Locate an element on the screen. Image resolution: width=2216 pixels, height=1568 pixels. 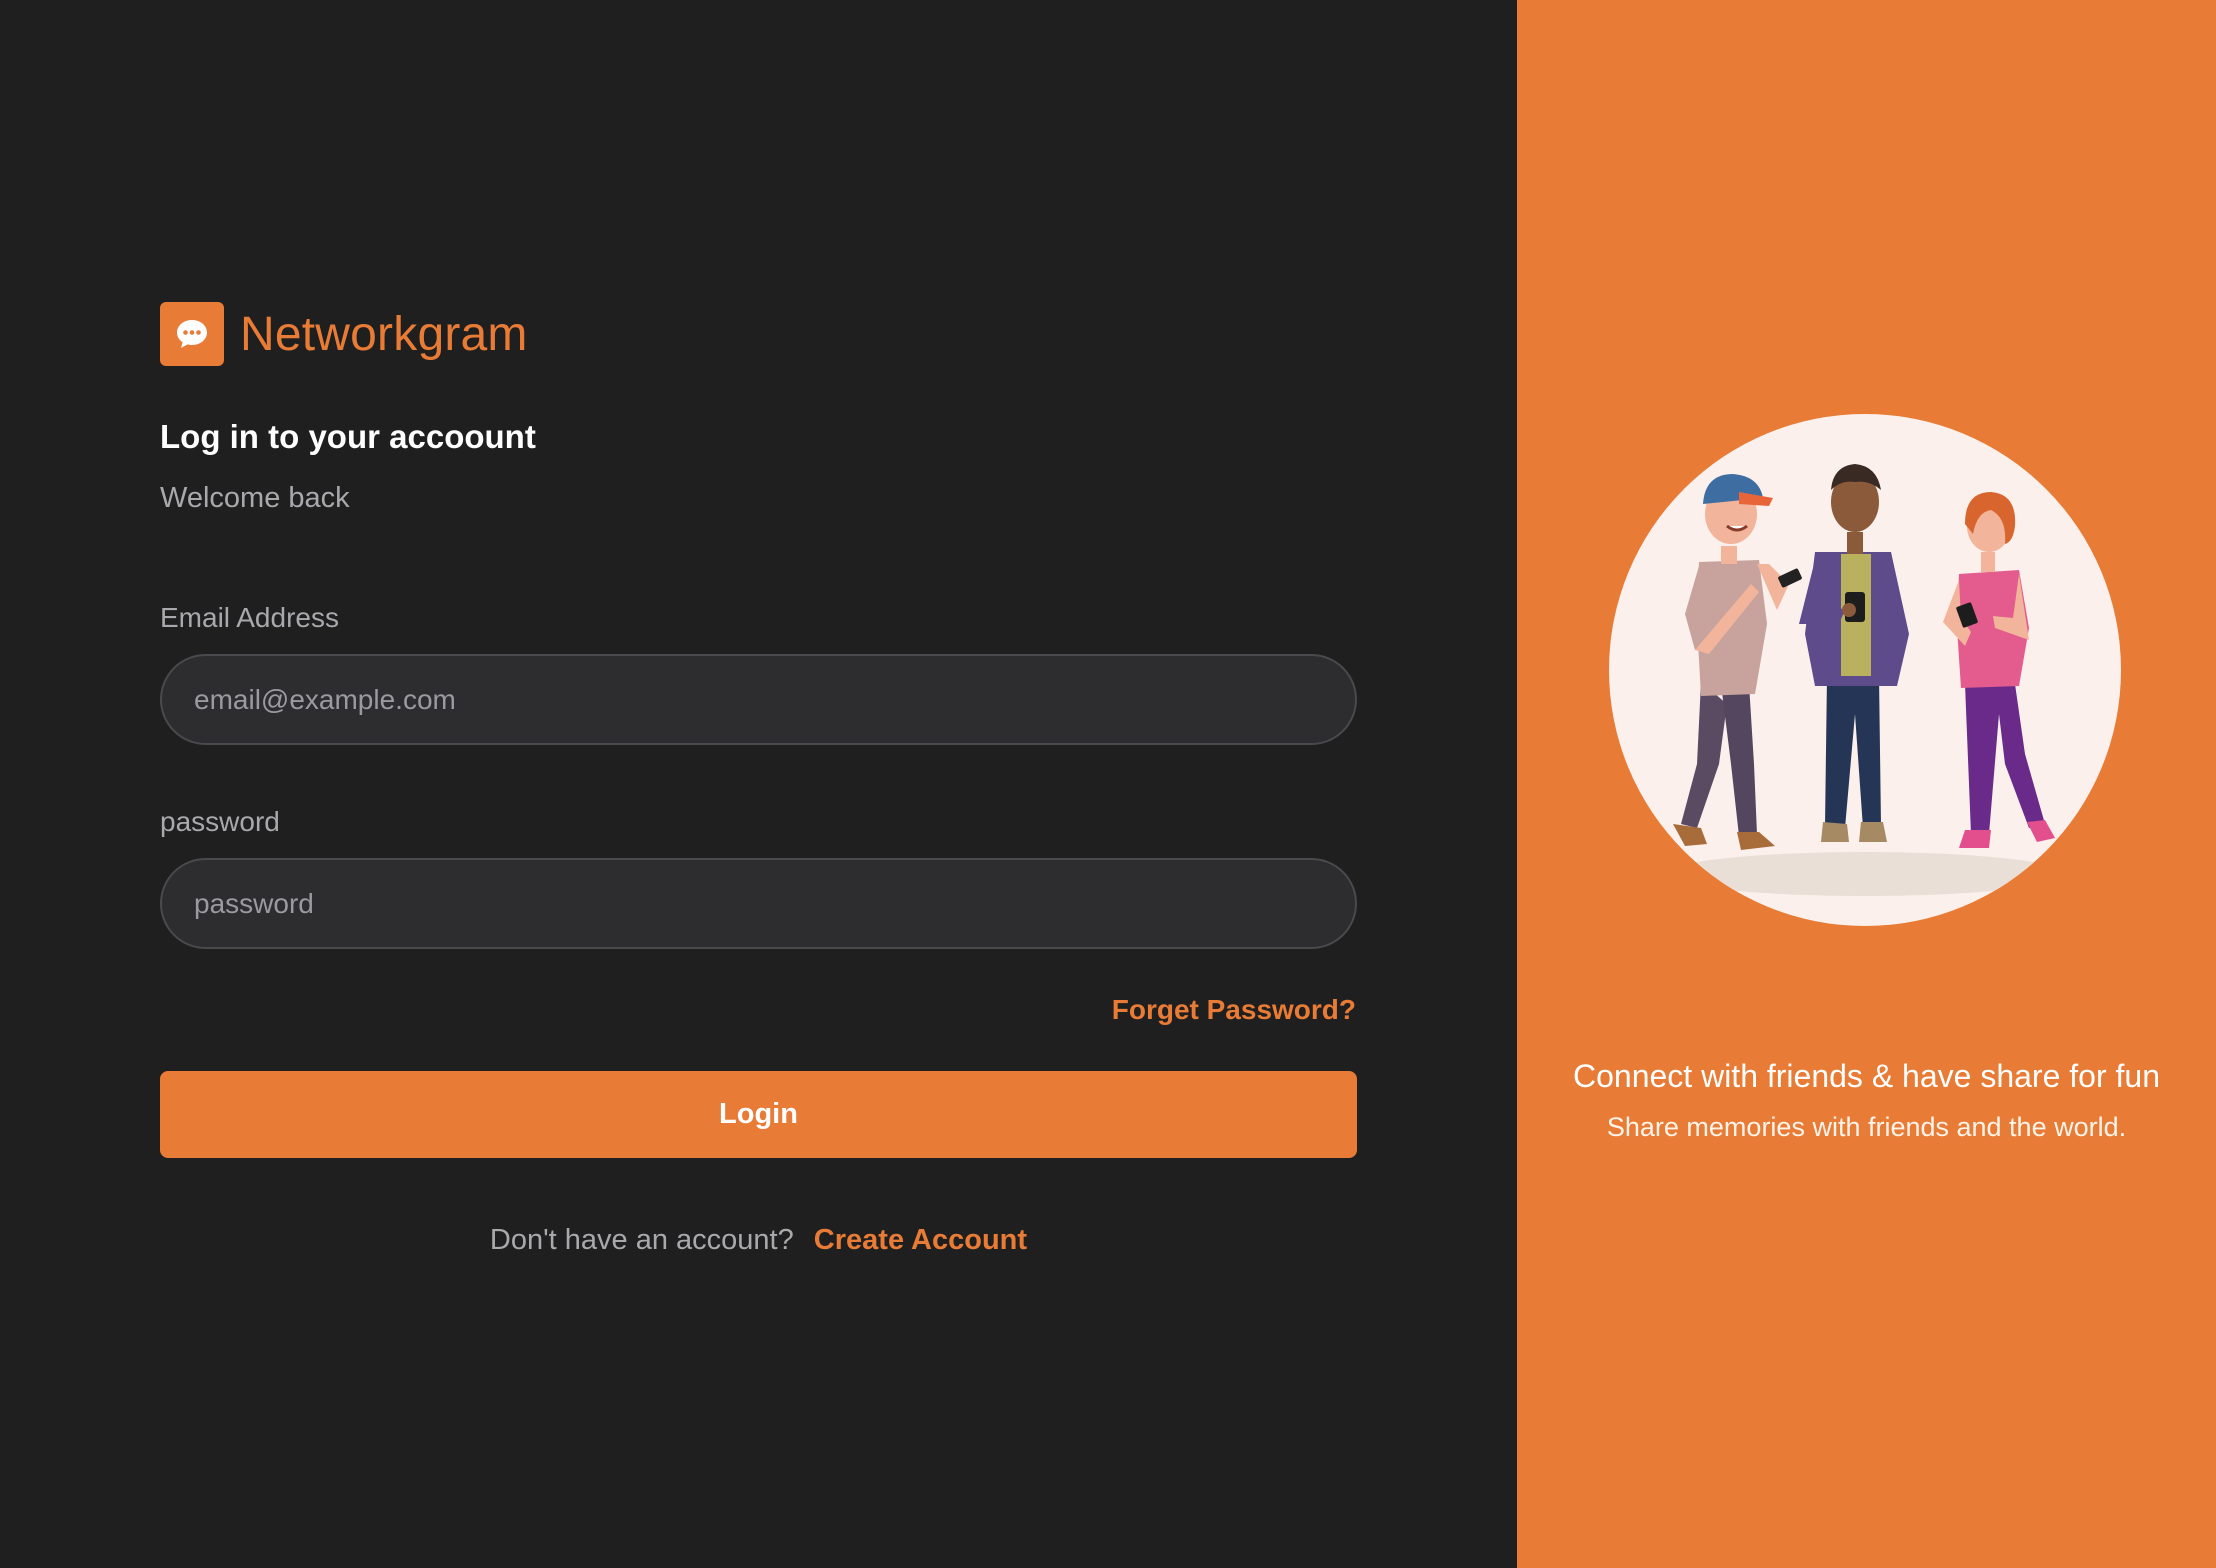
forgot-password-link: Forget Password? is located at coordinates (1234, 1010).